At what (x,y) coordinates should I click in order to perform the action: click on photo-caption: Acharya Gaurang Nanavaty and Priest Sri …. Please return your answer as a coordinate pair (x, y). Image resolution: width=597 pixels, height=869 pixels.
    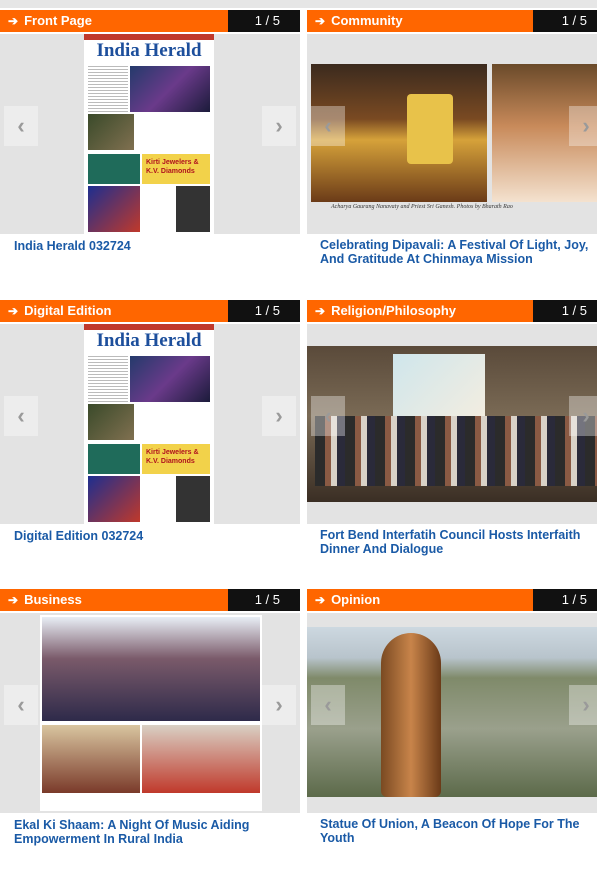
    Looking at the image, I should click on (422, 207).